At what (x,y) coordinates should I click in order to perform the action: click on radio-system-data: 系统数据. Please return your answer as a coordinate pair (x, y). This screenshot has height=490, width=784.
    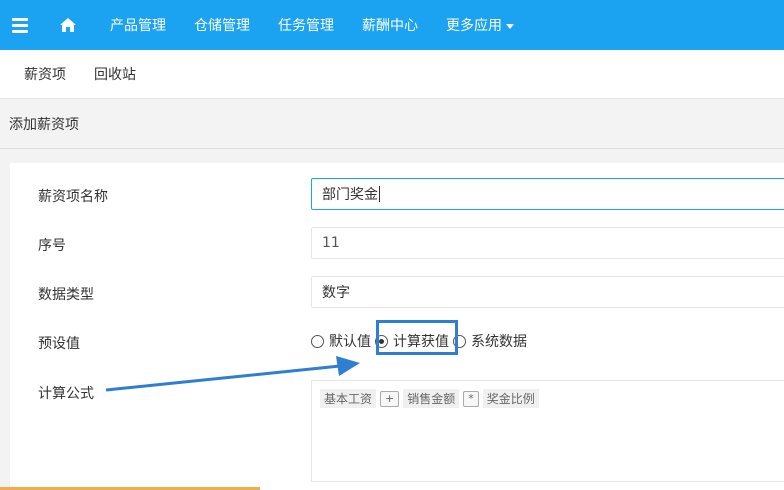
    Looking at the image, I should click on (490, 341).